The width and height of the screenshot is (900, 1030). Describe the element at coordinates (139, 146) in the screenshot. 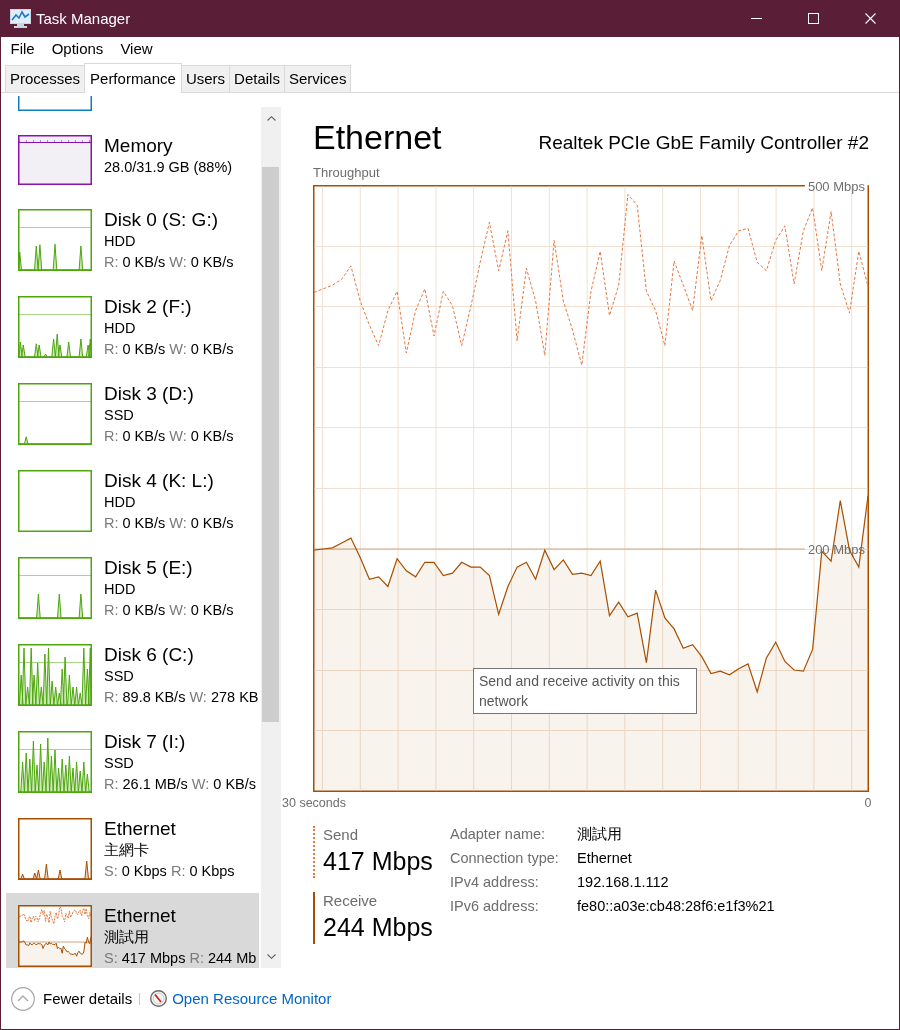

I see `item-title: Memory` at that location.